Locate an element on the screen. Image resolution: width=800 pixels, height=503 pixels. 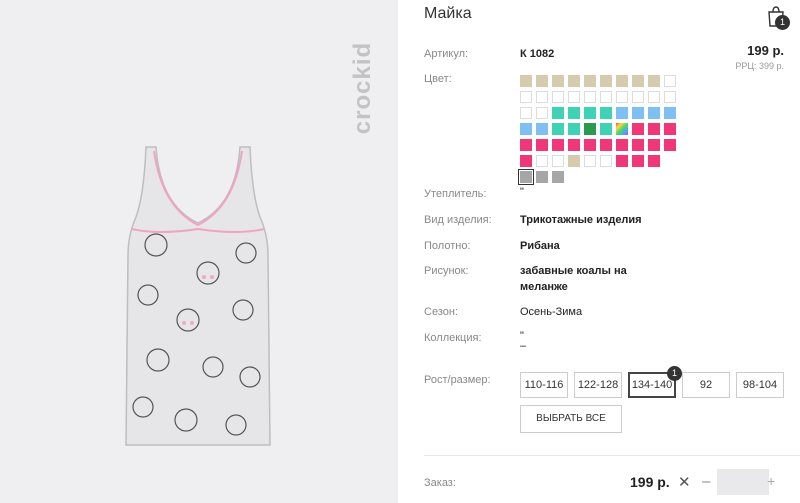
article-label: Артикул: is located at coordinates (446, 54).